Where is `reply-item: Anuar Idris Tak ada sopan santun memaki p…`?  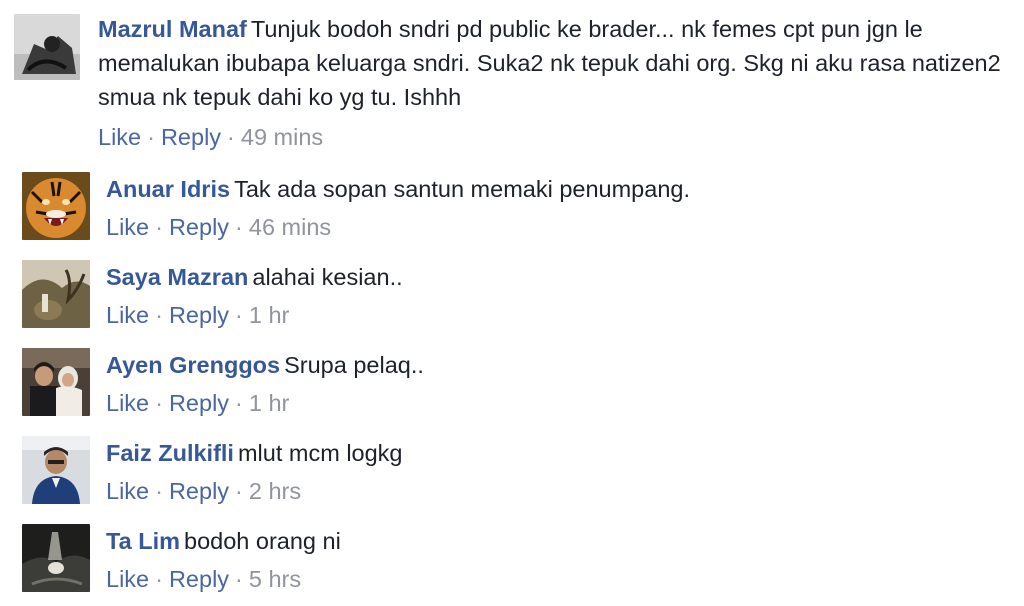
reply-item: Anuar Idris Tak ada sopan santun memaki p… is located at coordinates (512, 204).